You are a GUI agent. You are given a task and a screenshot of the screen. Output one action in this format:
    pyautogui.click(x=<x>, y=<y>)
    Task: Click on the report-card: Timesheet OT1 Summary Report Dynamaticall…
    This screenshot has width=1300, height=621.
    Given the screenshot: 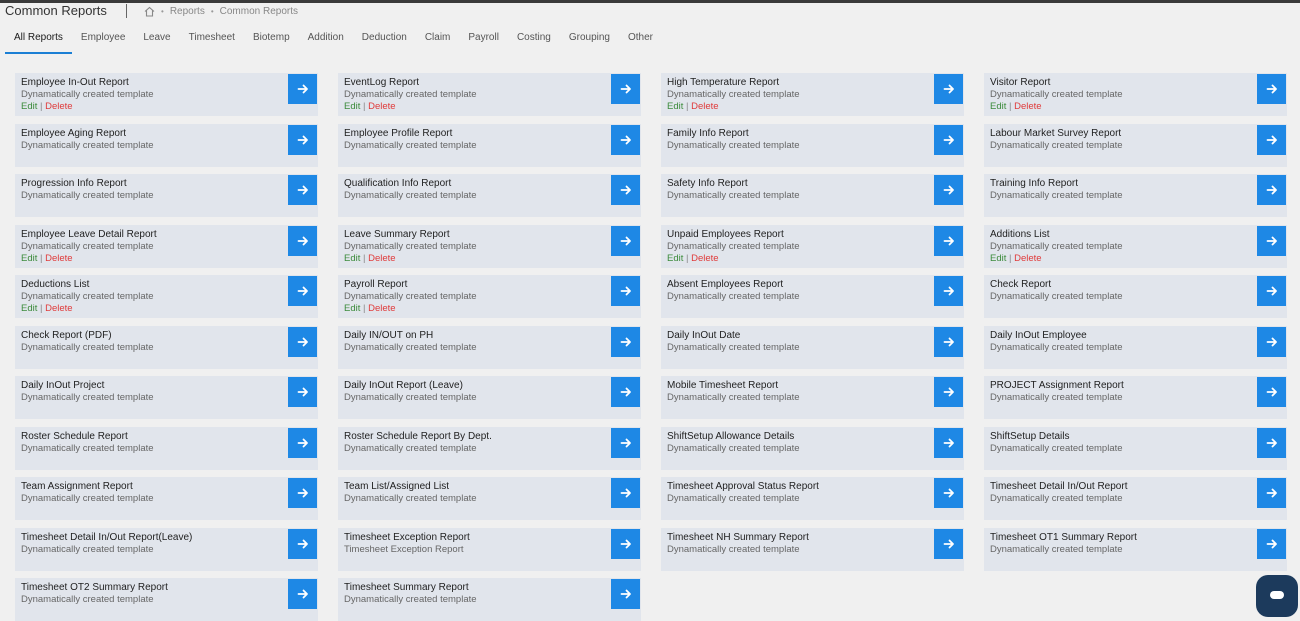 What is the action you would take?
    pyautogui.click(x=1135, y=549)
    